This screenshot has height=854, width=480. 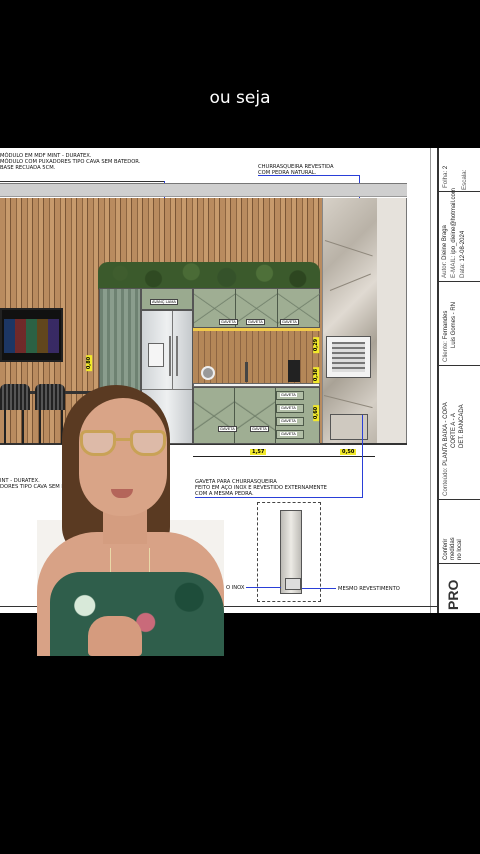 I want to click on presenter-face, so click(x=123, y=457).